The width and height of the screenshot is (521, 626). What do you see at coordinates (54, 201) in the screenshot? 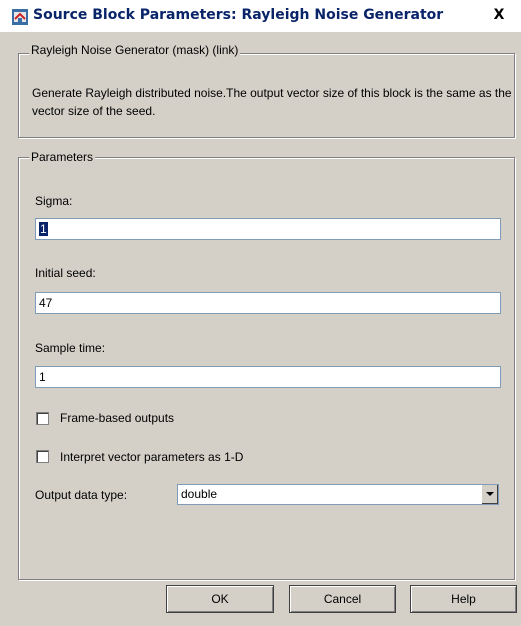
I see `sigma-label: Sigma:` at bounding box center [54, 201].